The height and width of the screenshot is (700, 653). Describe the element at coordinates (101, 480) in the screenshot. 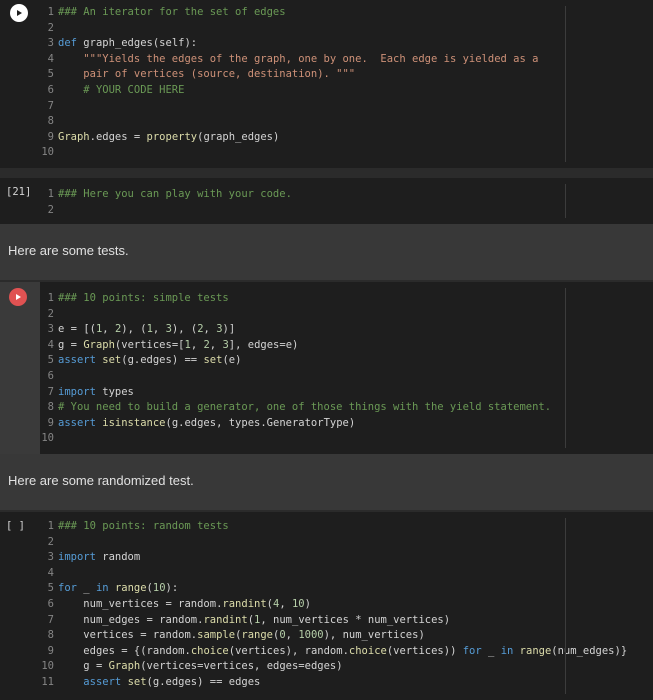

I see `markdown-text: Here are some randomized test.` at that location.